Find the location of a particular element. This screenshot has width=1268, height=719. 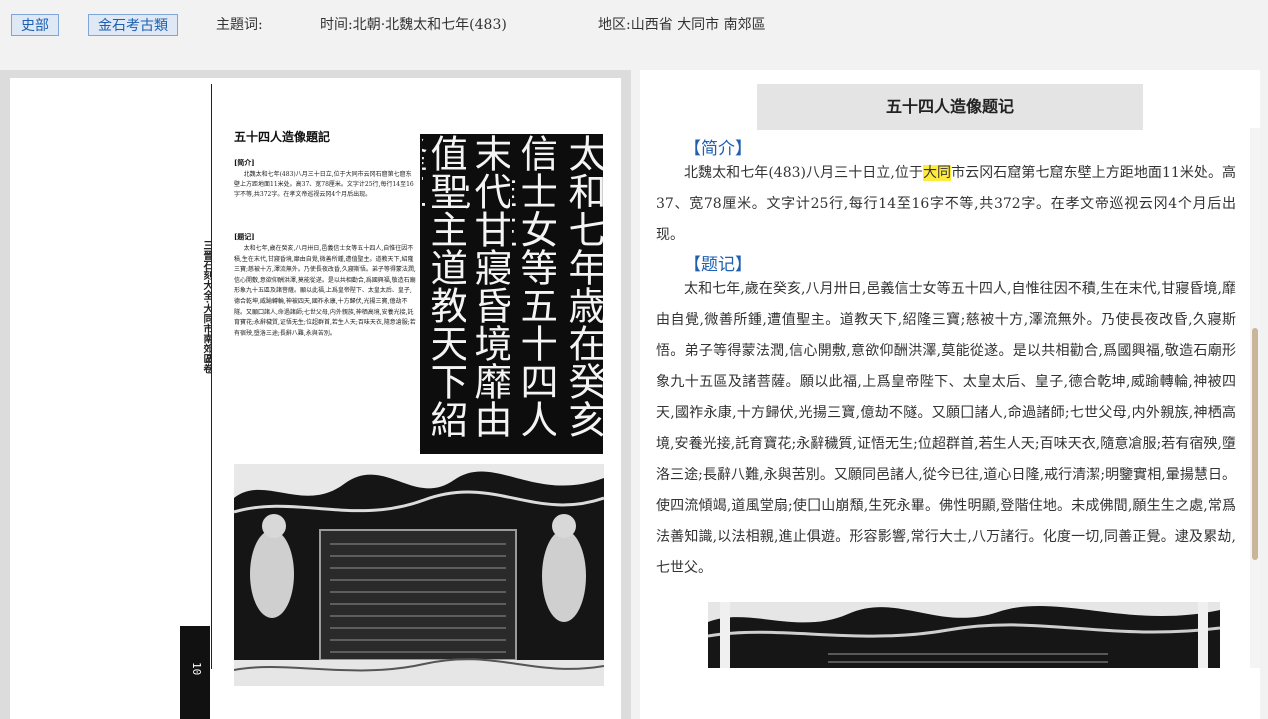

relief-texture is located at coordinates (419, 575).